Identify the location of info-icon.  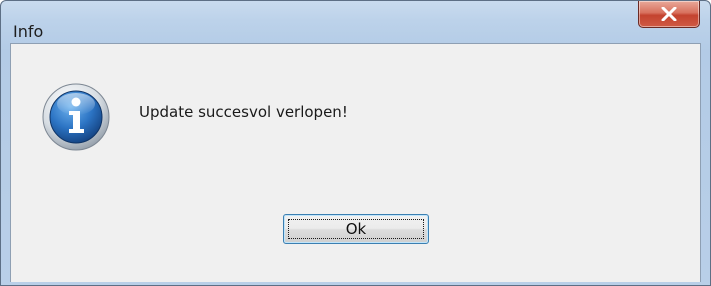
(76, 117).